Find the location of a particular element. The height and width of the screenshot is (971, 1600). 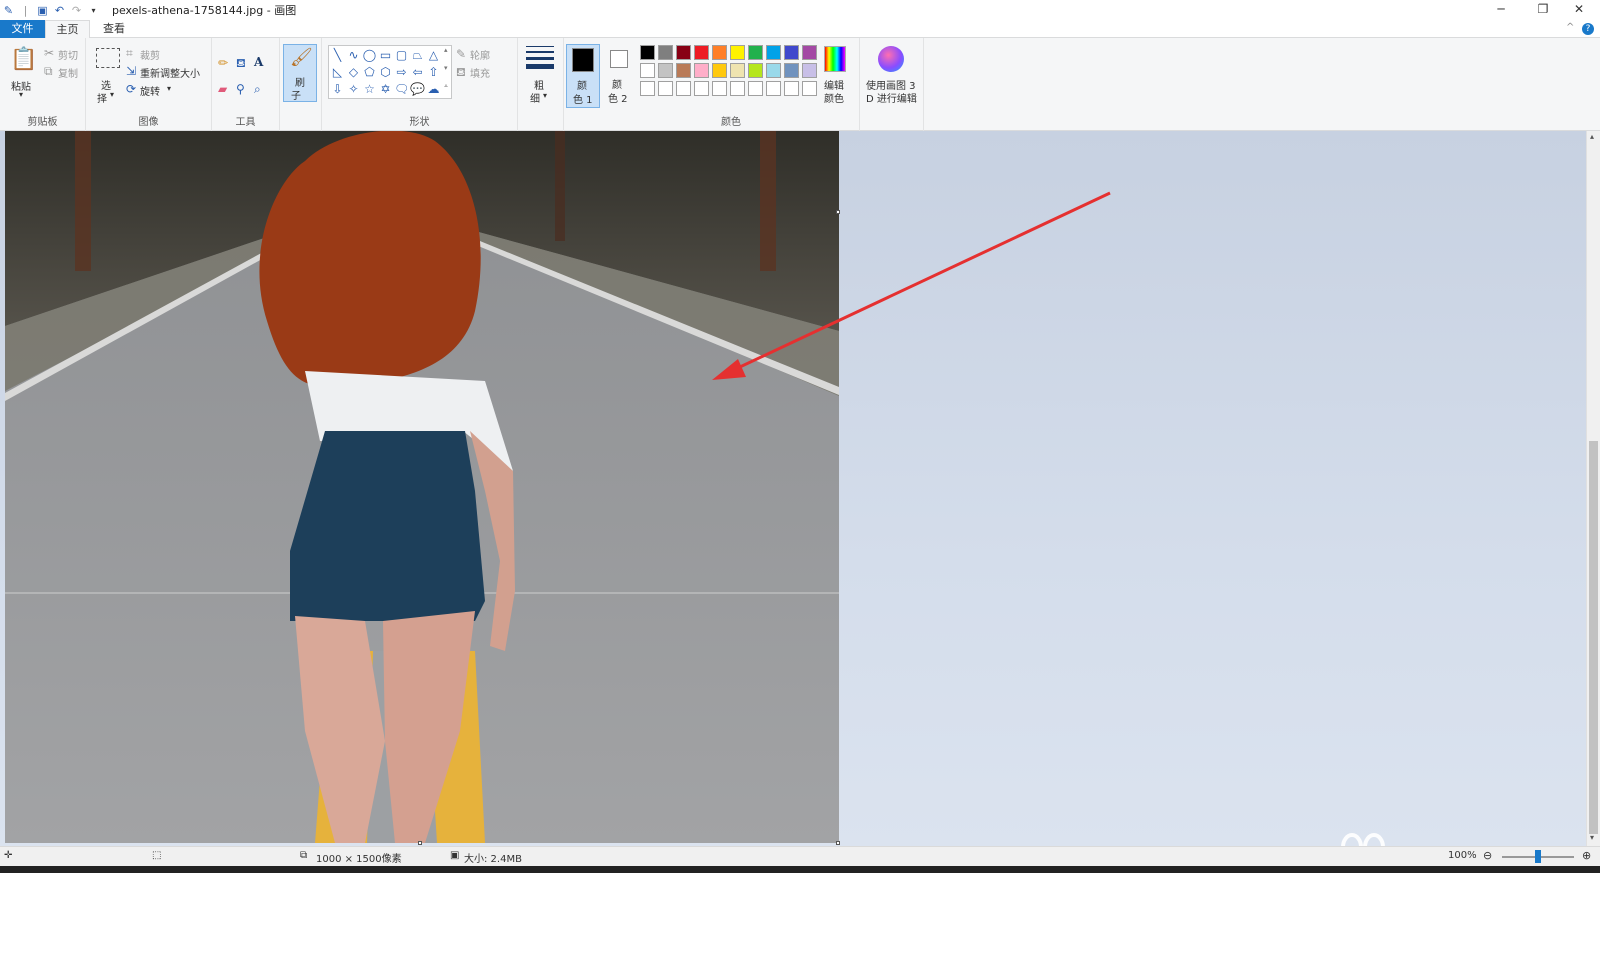

zoom-in-icon: ⊕ is located at coordinates (1586, 855).